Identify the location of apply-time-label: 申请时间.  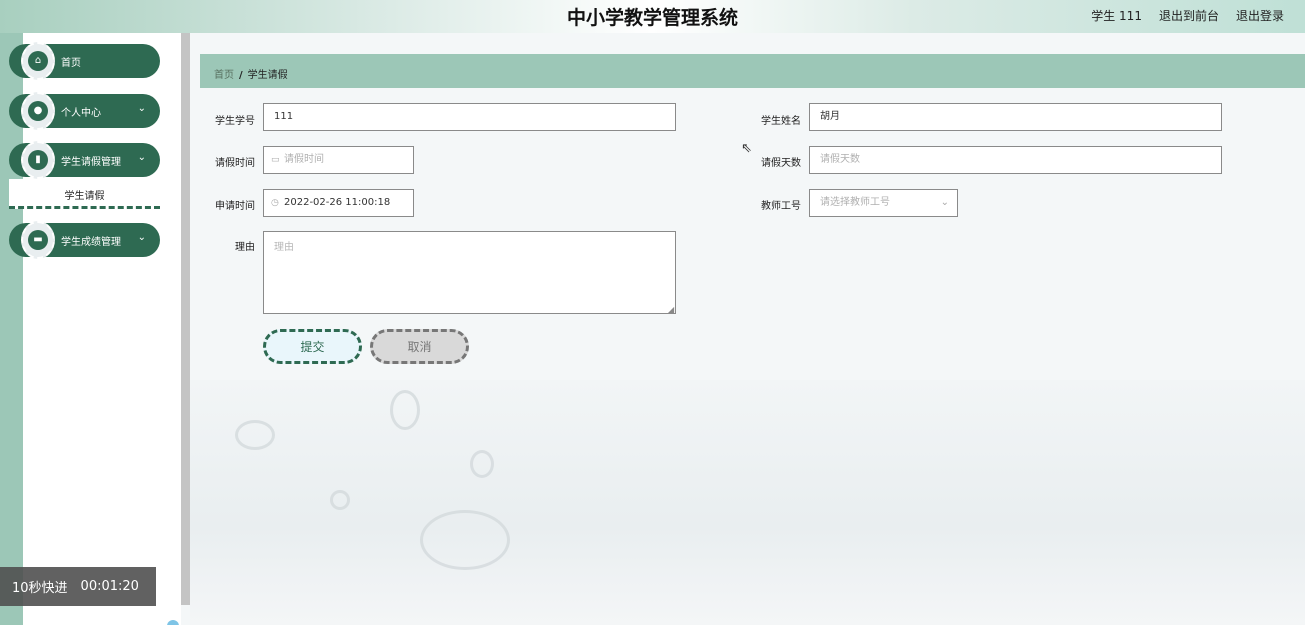
(235, 206).